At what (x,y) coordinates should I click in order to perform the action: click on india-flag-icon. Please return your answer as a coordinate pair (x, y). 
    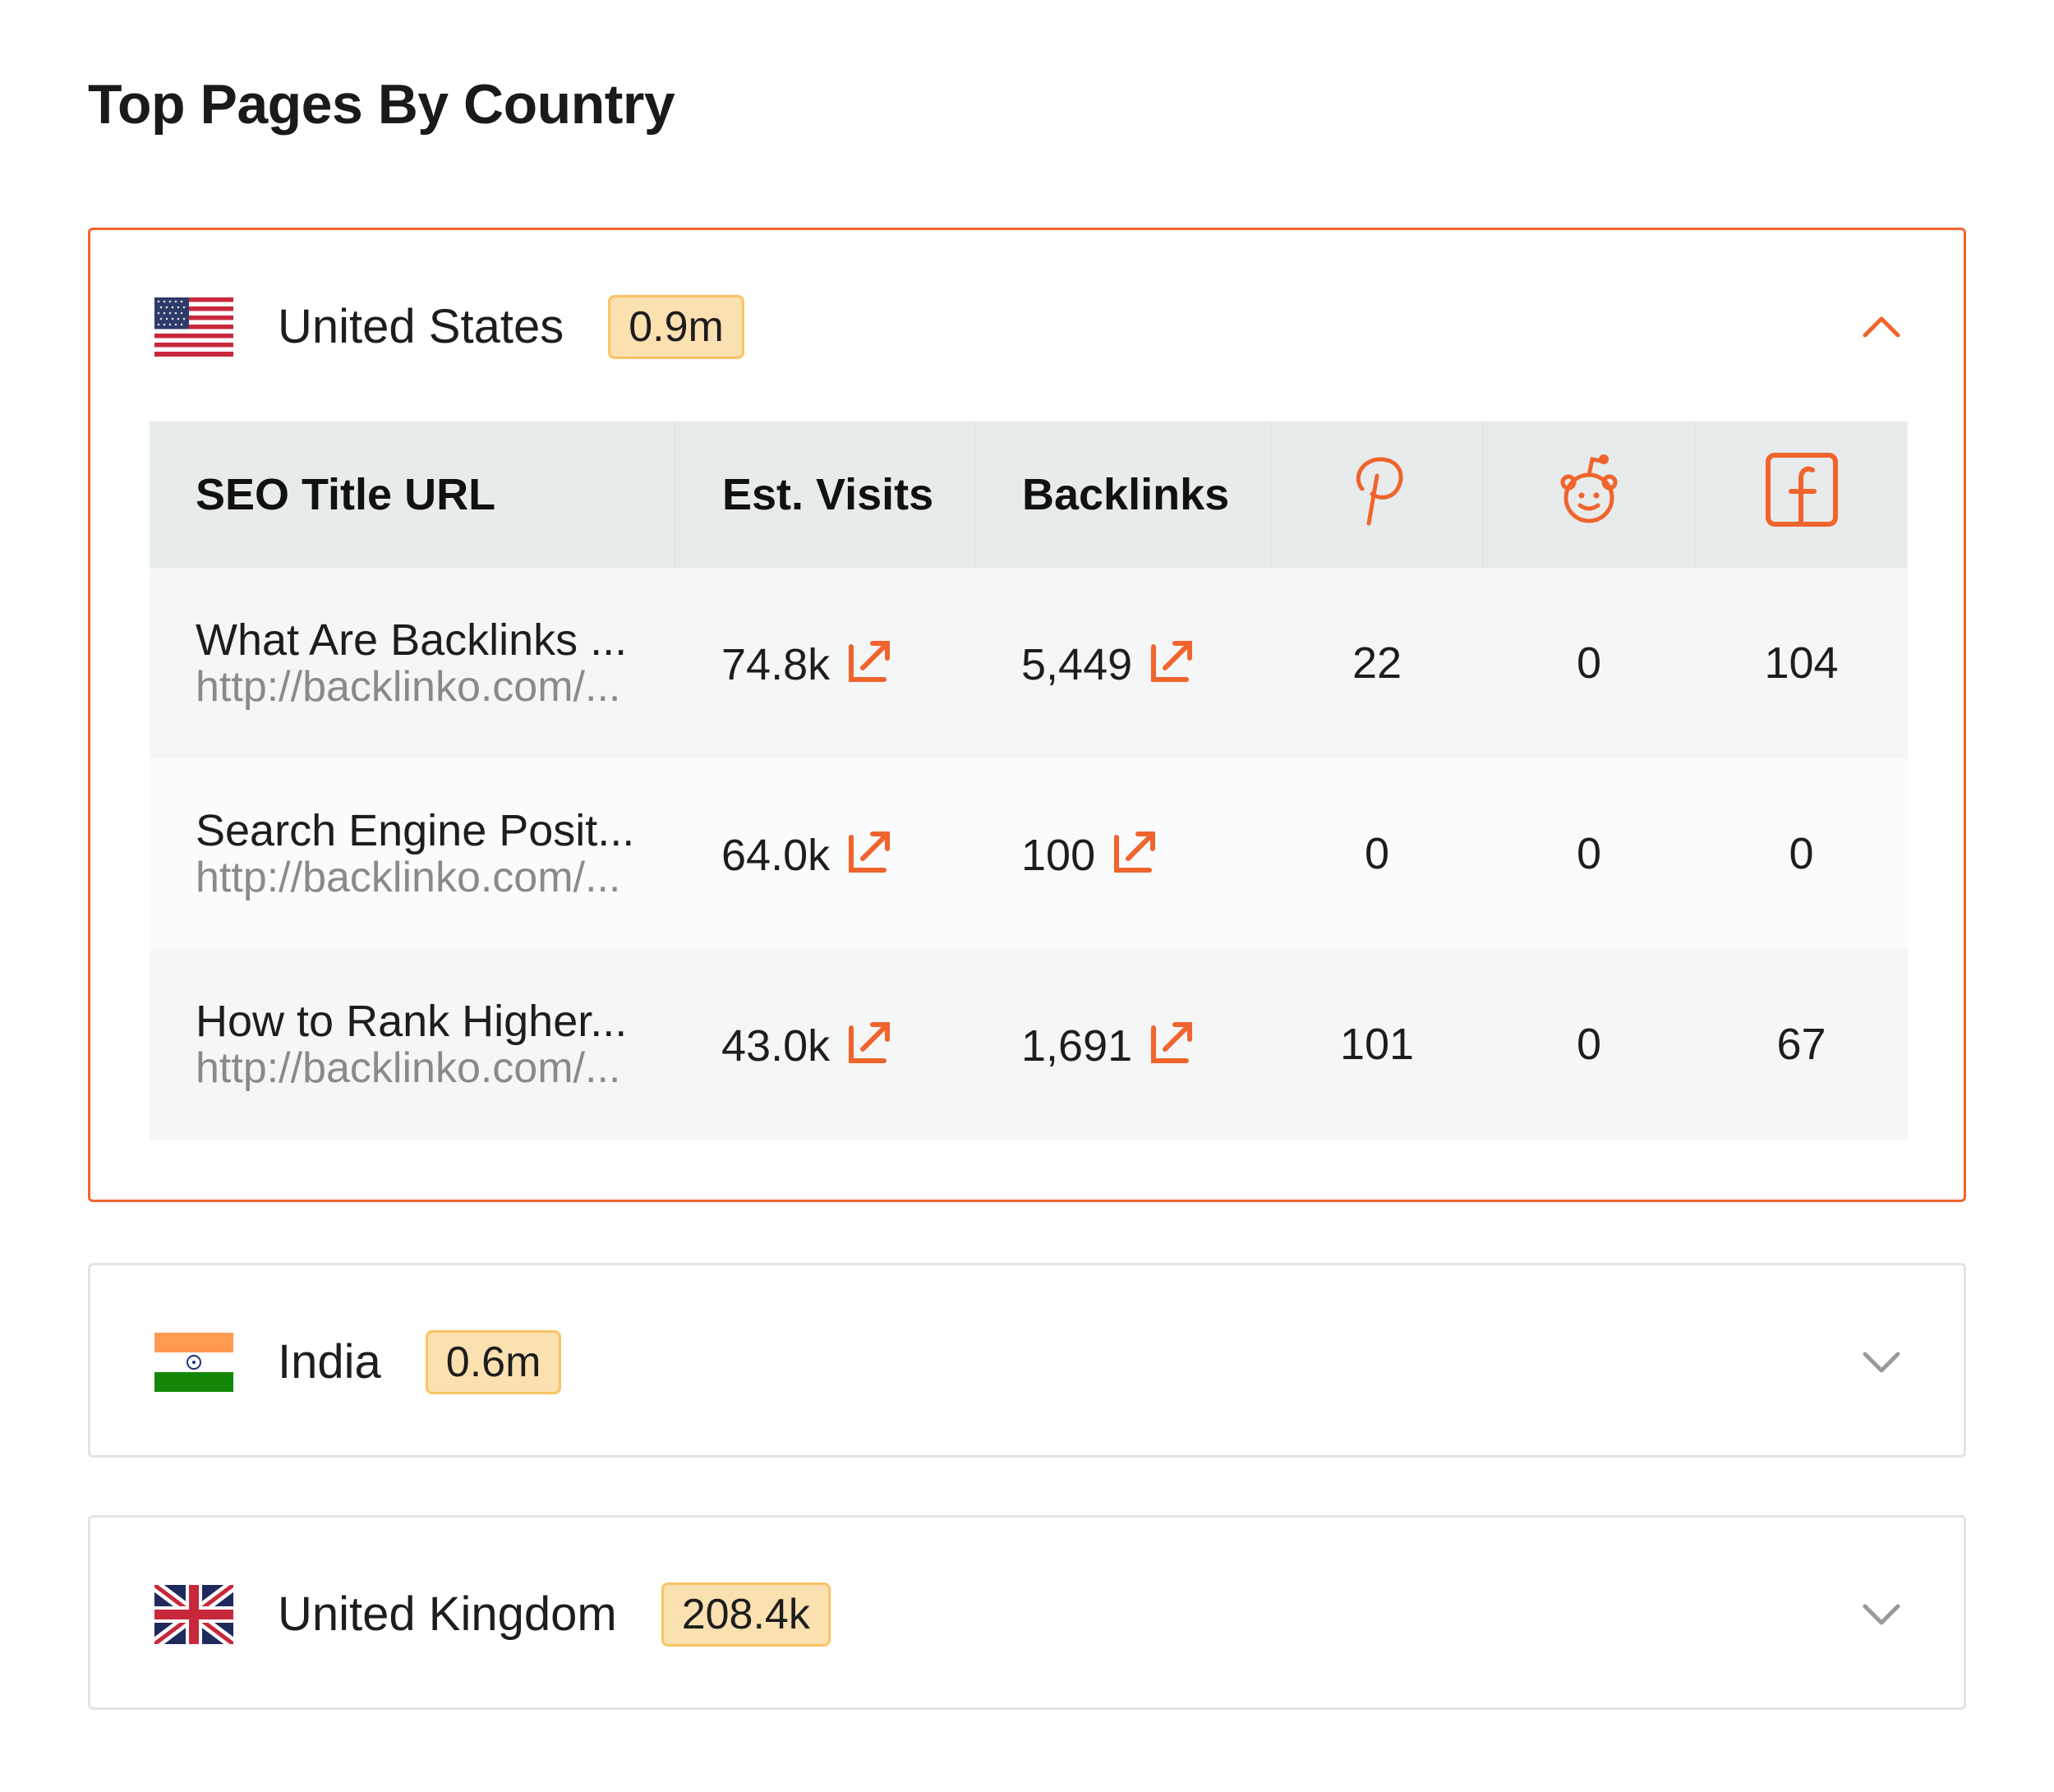
    Looking at the image, I should click on (193, 1362).